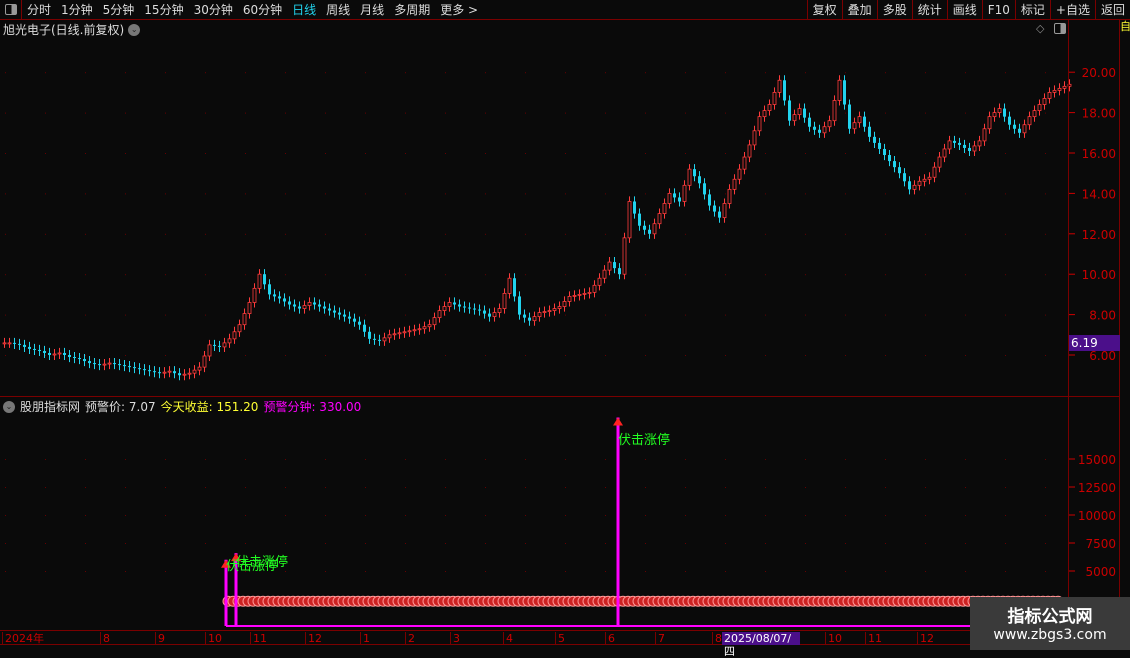 The width and height of the screenshot is (1130, 658). I want to click on side-top: 自, so click(1125, 26).